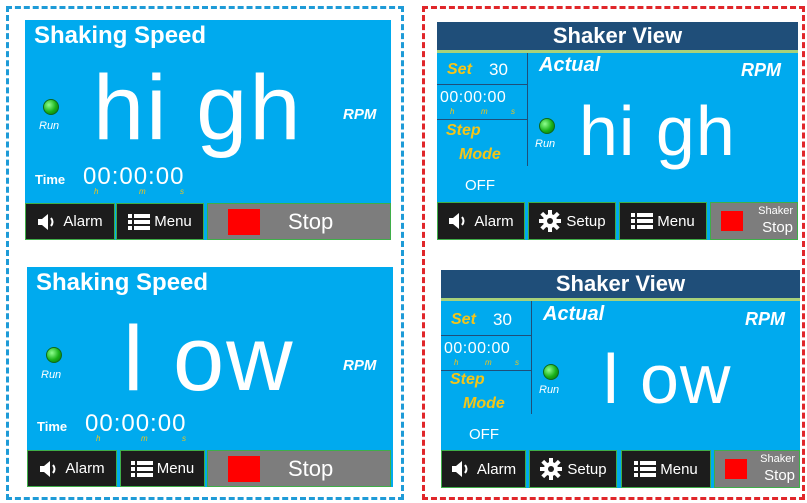 Image resolution: width=807 pixels, height=503 pixels. What do you see at coordinates (586, 221) in the screenshot?
I see `setup-label: Setup` at bounding box center [586, 221].